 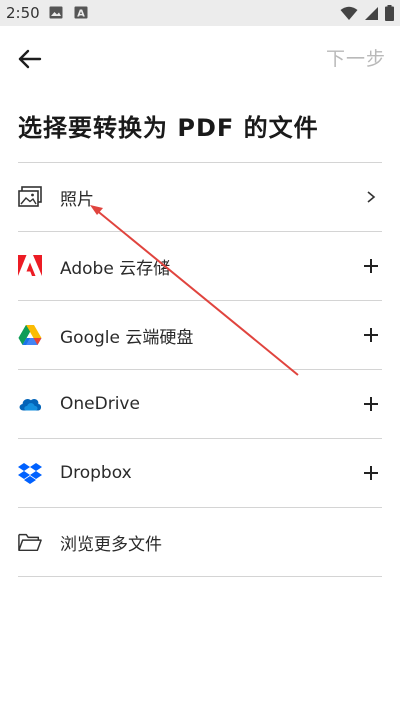 I want to click on back-button, so click(x=30, y=59).